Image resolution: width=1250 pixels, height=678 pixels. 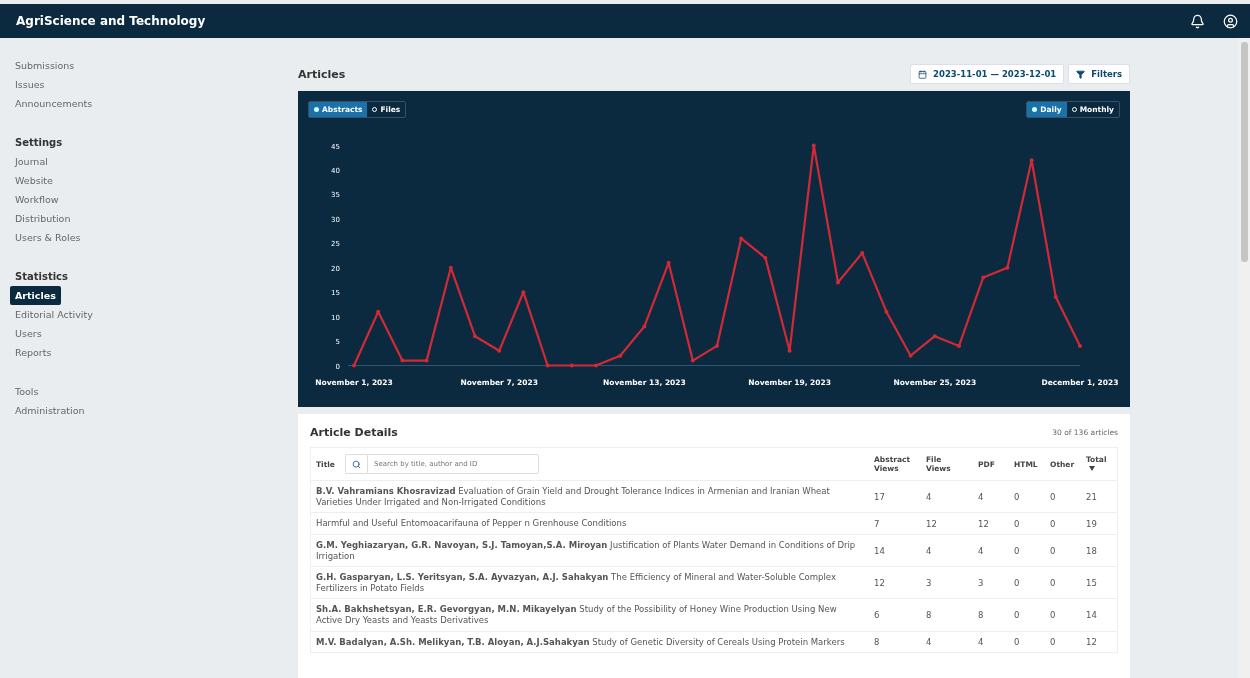 I want to click on article-title: G.M. Yeghiazaryan, G.R. Navoyan, S.J. Tamoyan,S.A. Miroyan Justification of Plants Water Demand in Conditions of Drip Irrigation, so click(x=589, y=550).